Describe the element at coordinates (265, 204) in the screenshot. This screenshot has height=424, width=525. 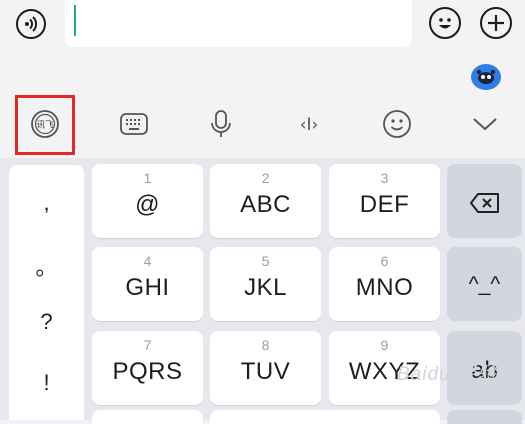
I see `key-label: ABC` at that location.